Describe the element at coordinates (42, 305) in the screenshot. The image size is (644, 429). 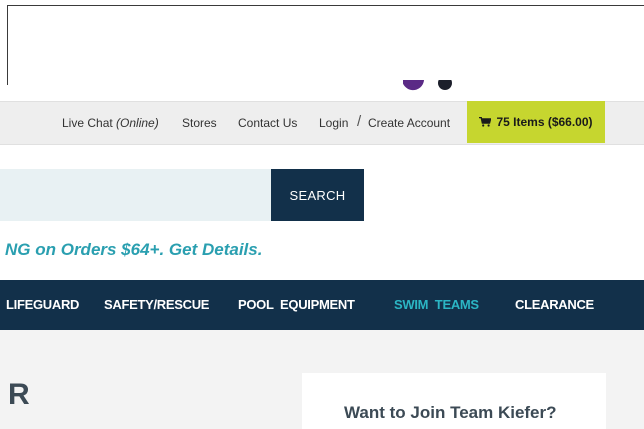
I see `nav-item-lifeguard: LIFEGUARD` at that location.